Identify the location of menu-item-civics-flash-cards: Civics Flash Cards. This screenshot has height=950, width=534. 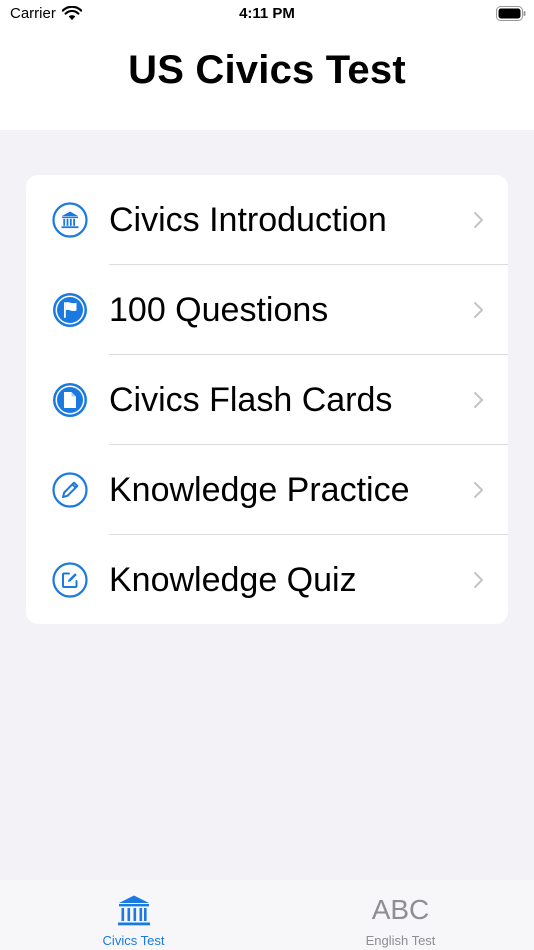
(267, 400).